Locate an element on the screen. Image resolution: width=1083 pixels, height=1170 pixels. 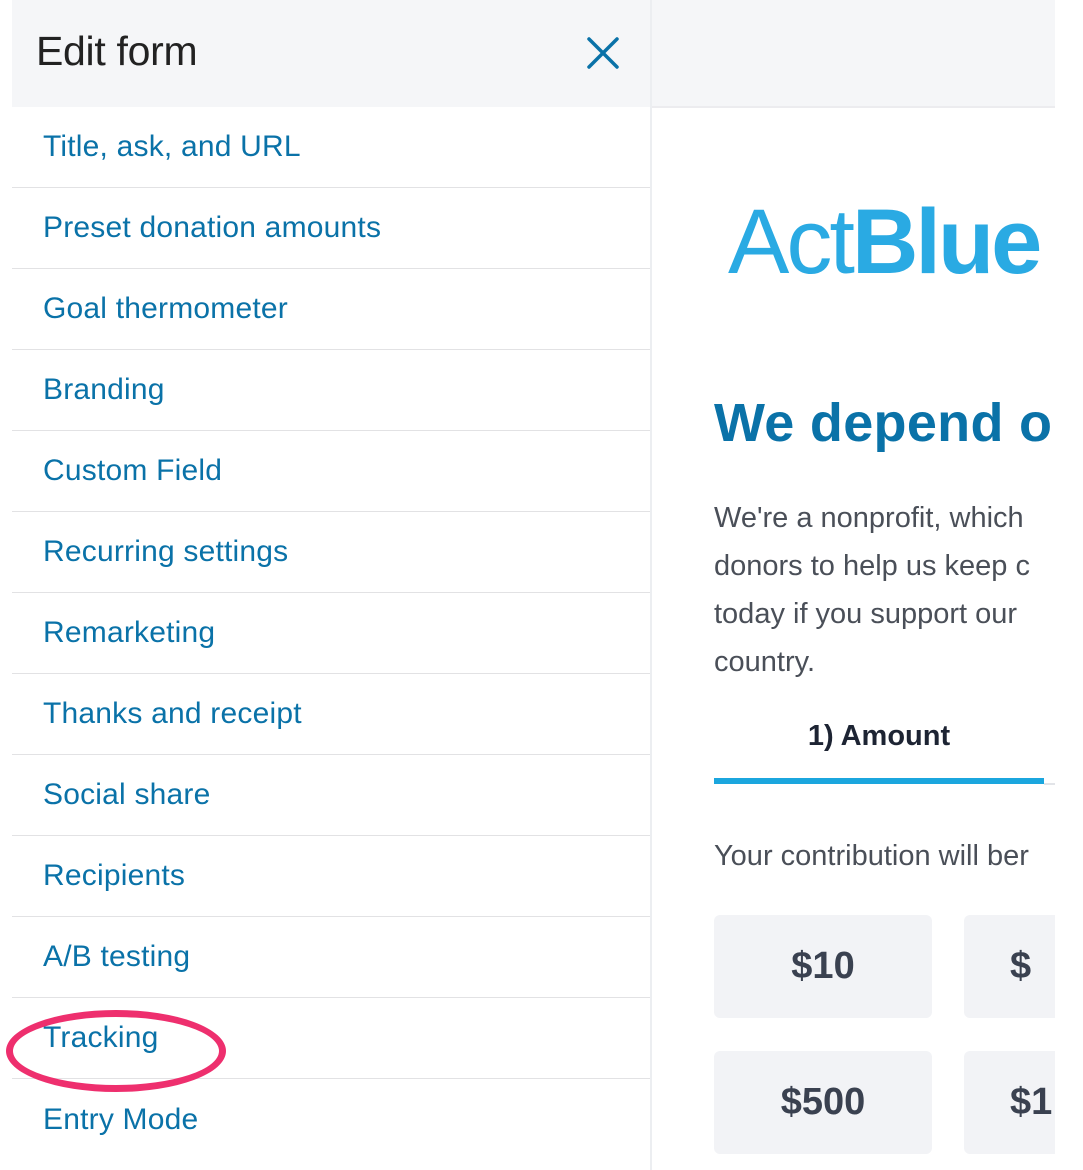
form-headline: We depend o is located at coordinates (883, 423).